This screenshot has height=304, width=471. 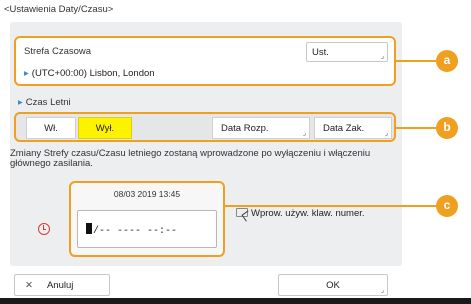 I want to click on cancel-label: Anuluj, so click(x=60, y=285).